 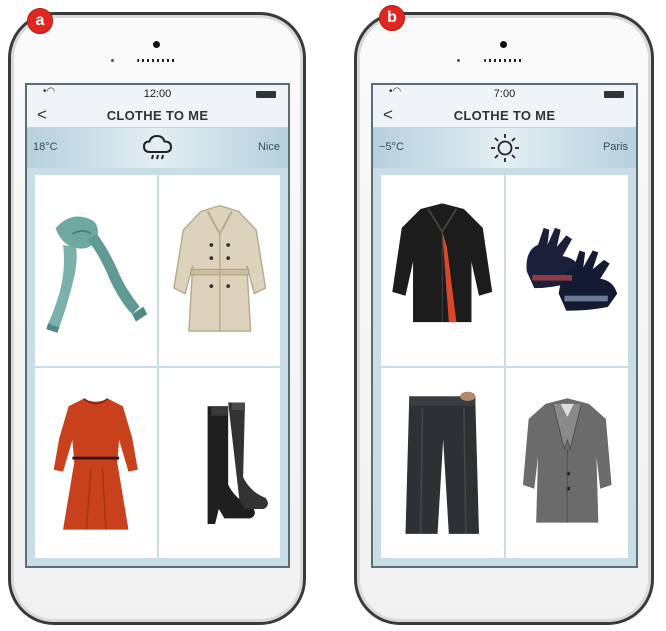 I want to click on grey-blazer-item, so click(x=566, y=462).